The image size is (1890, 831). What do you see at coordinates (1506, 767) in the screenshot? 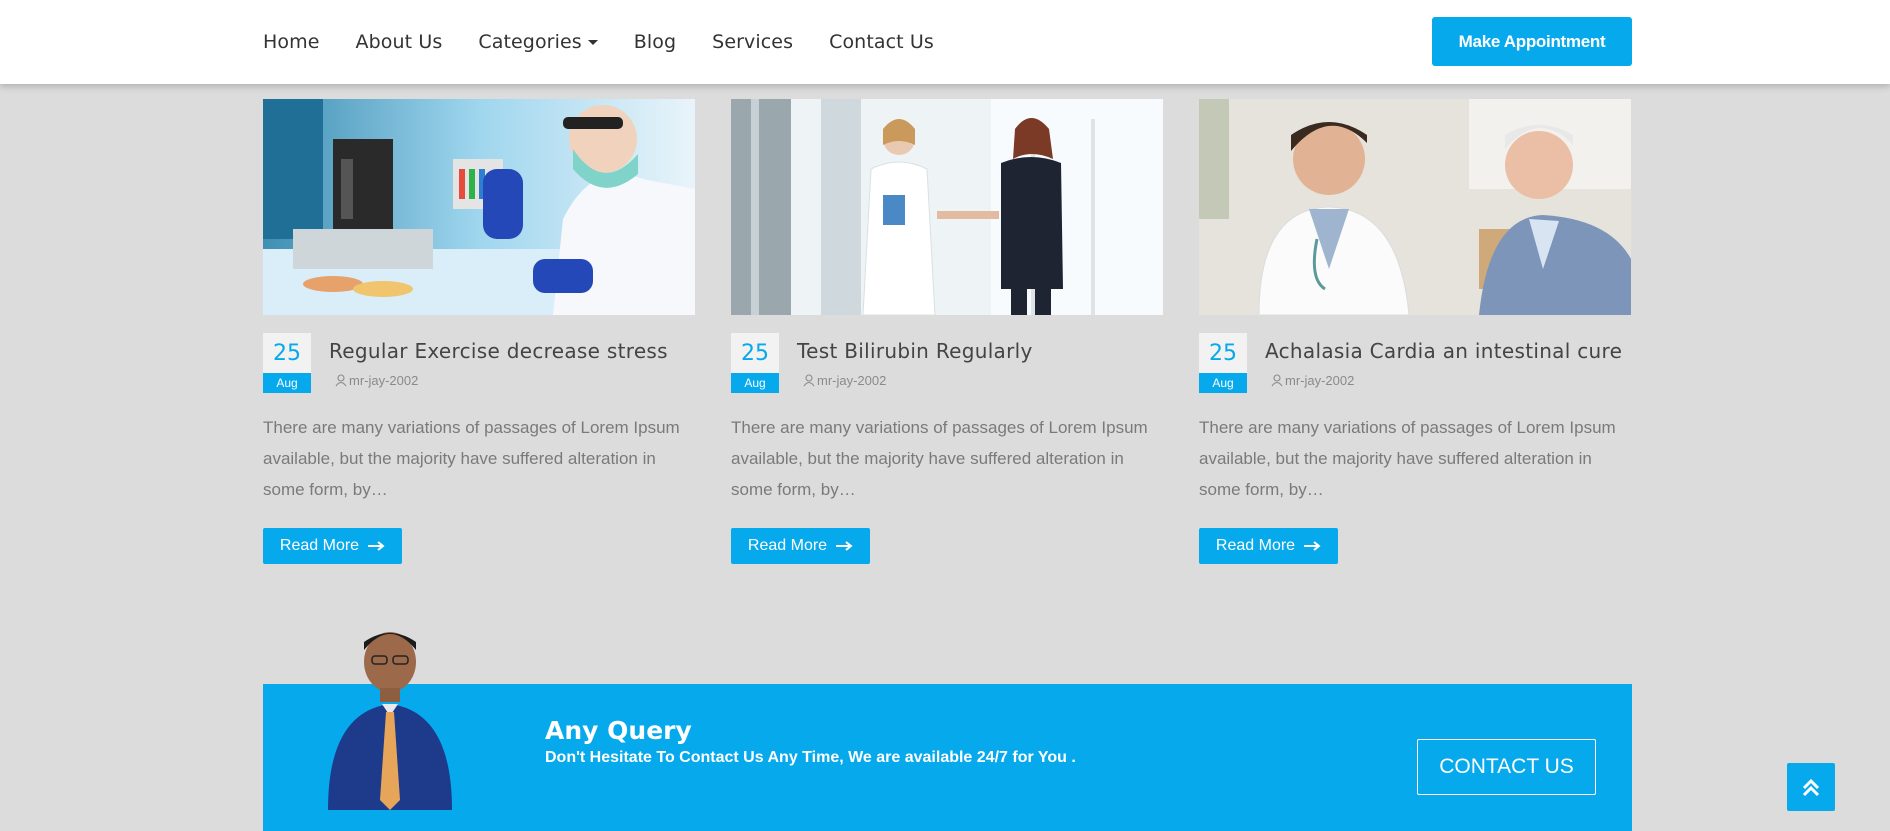
I see `contact-us-button: CONTACT US` at bounding box center [1506, 767].